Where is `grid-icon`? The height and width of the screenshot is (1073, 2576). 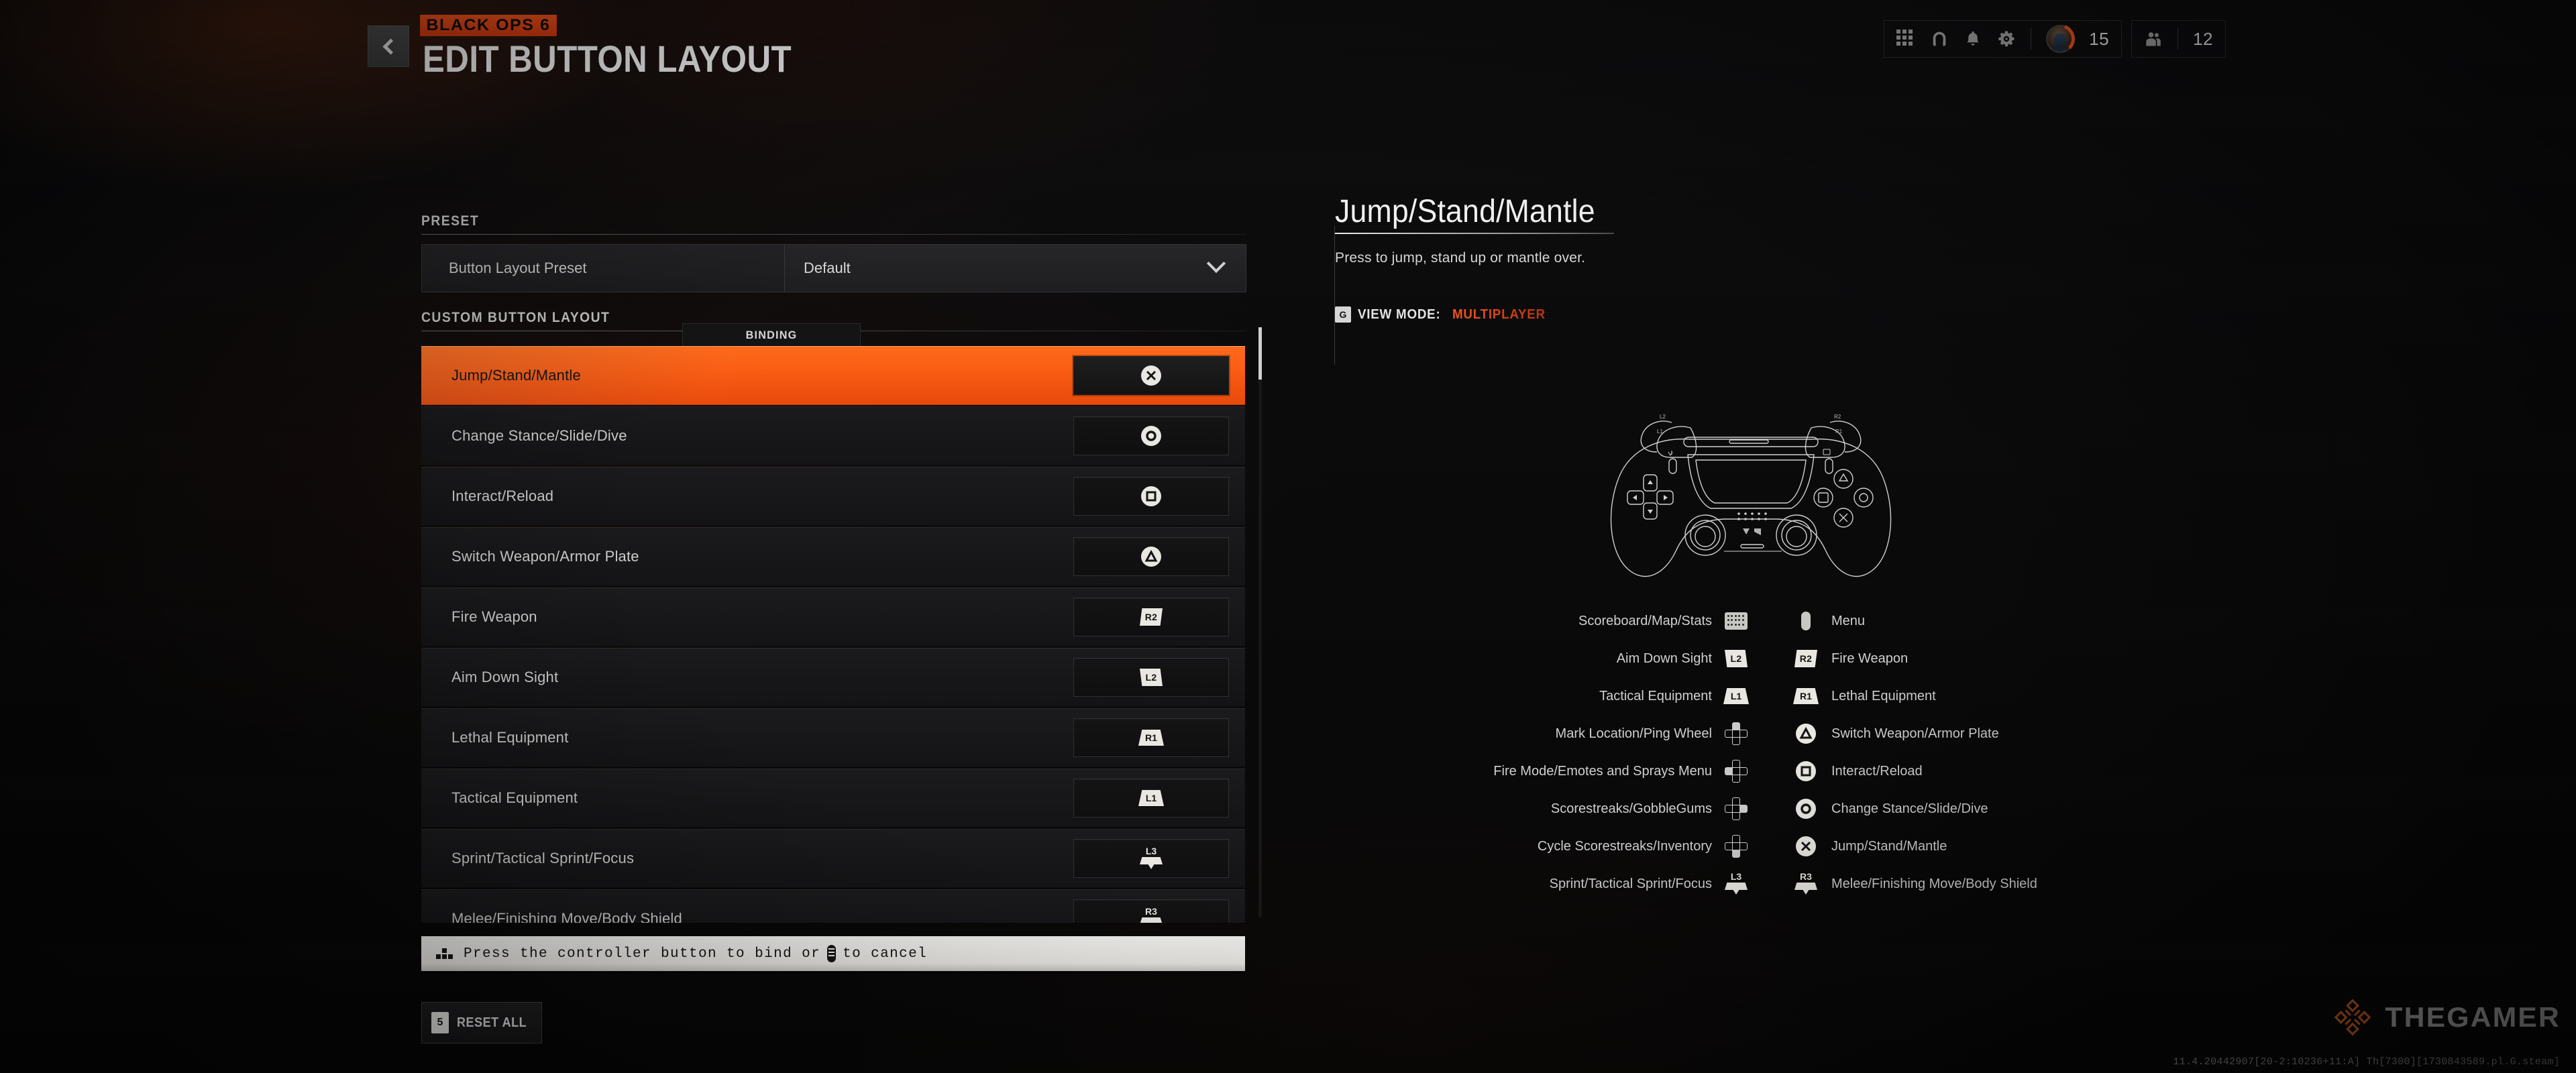 grid-icon is located at coordinates (1905, 39).